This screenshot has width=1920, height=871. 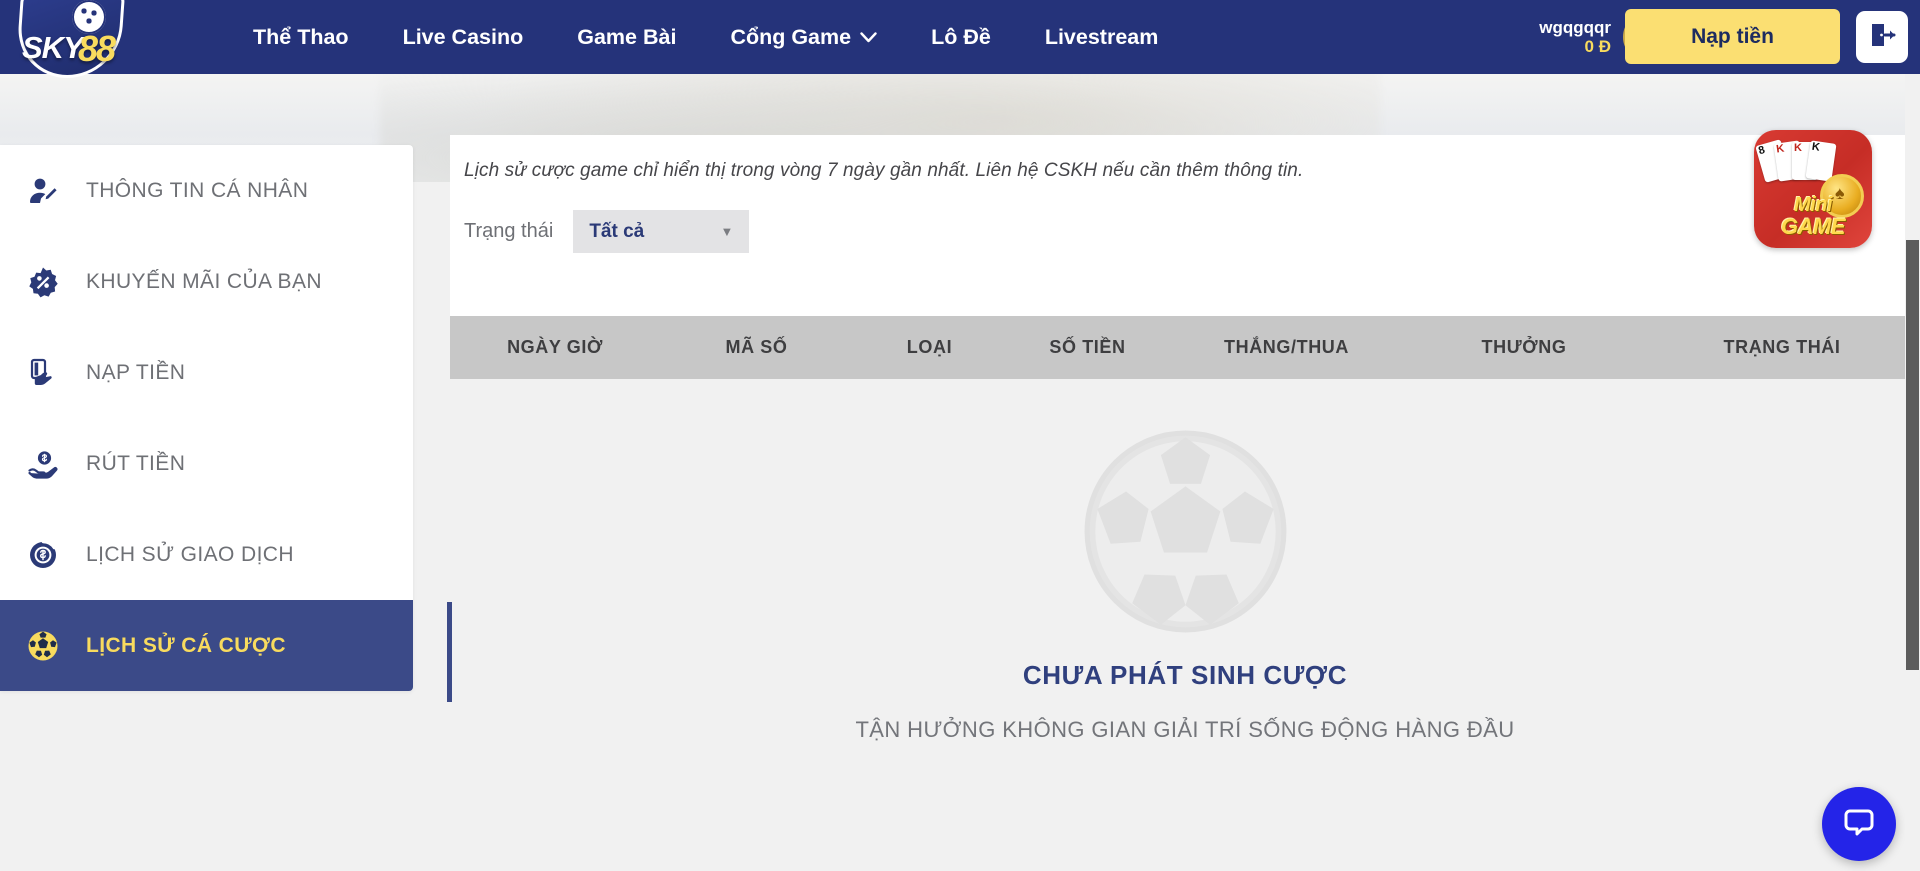 I want to click on sidebar-item-rut-tien: RÚT TIỀN, so click(x=206, y=463).